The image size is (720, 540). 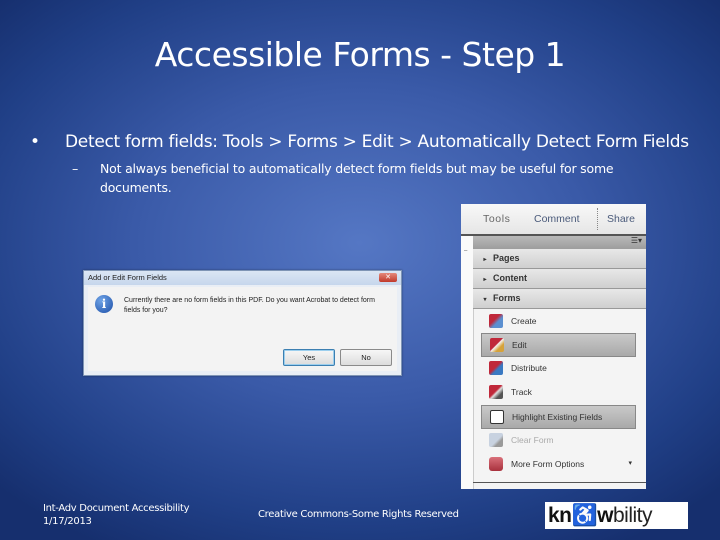 I want to click on section-content: ▸ Content, so click(x=559, y=279).